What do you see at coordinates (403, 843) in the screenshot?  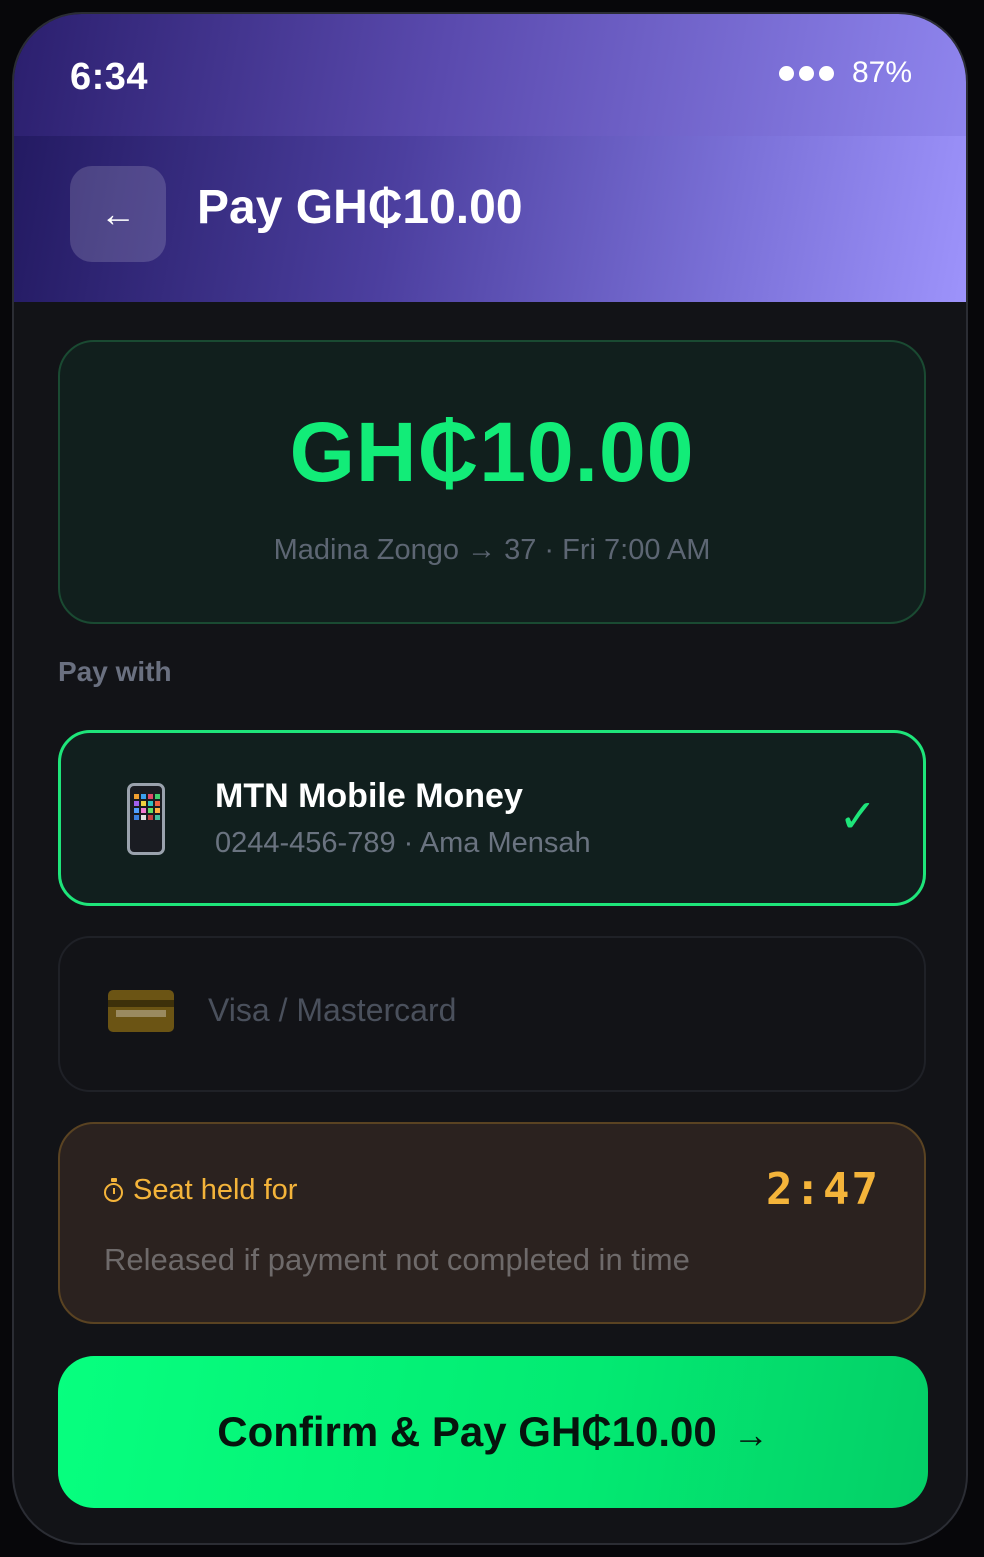 I see `payment-option-account: 0244-456-789 · Ama Mensah` at bounding box center [403, 843].